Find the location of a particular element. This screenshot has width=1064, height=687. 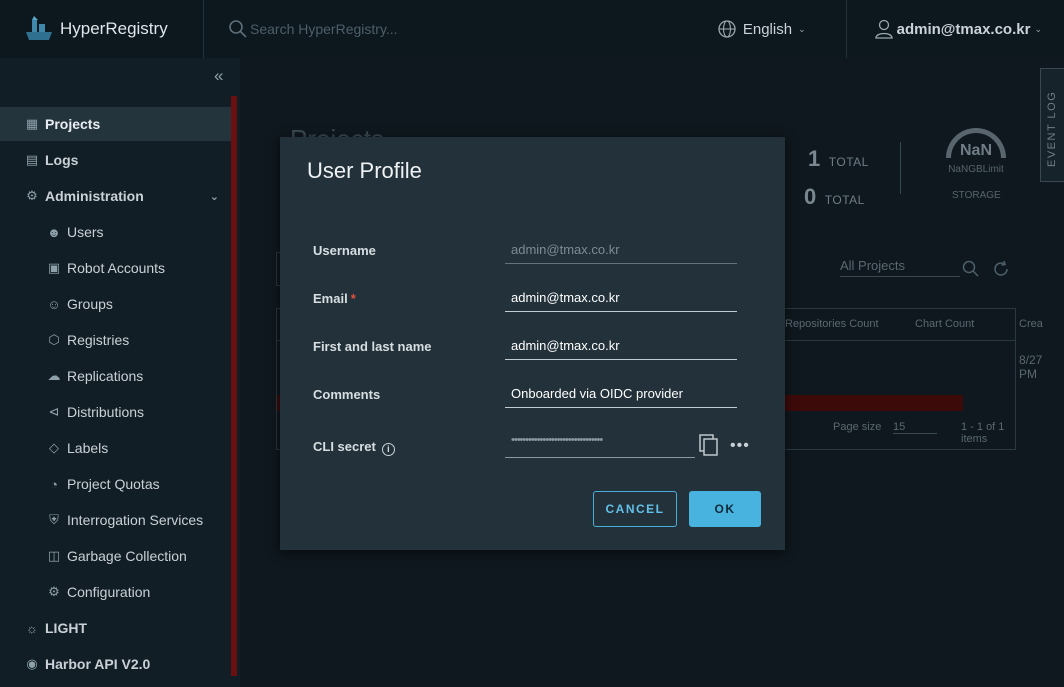

more-options-icon: ••• is located at coordinates (740, 446).